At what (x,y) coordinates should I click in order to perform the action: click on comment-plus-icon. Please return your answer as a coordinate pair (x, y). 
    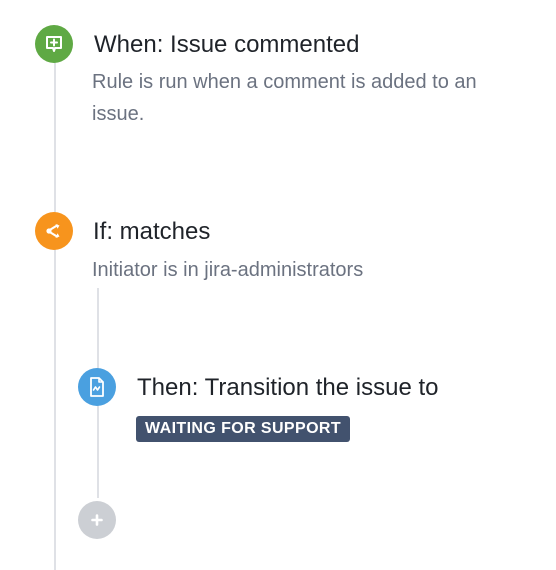
    Looking at the image, I should click on (54, 44).